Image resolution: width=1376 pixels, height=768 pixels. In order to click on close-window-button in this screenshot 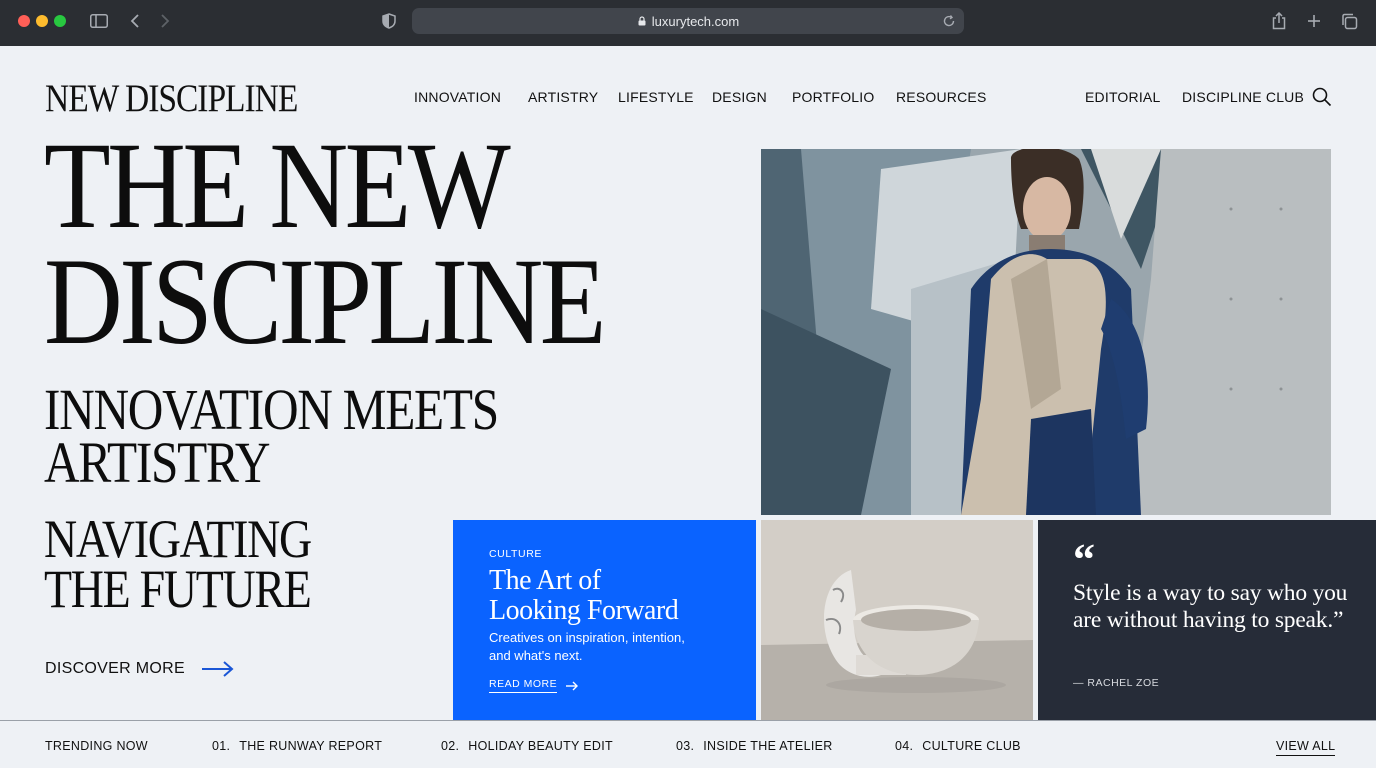, I will do `click(24, 21)`.